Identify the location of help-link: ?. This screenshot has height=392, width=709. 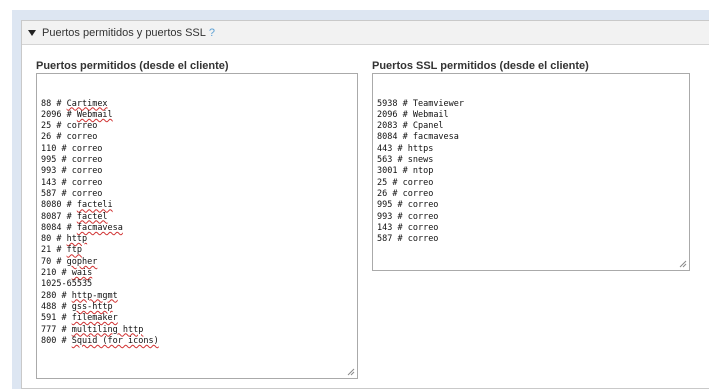
(212, 33).